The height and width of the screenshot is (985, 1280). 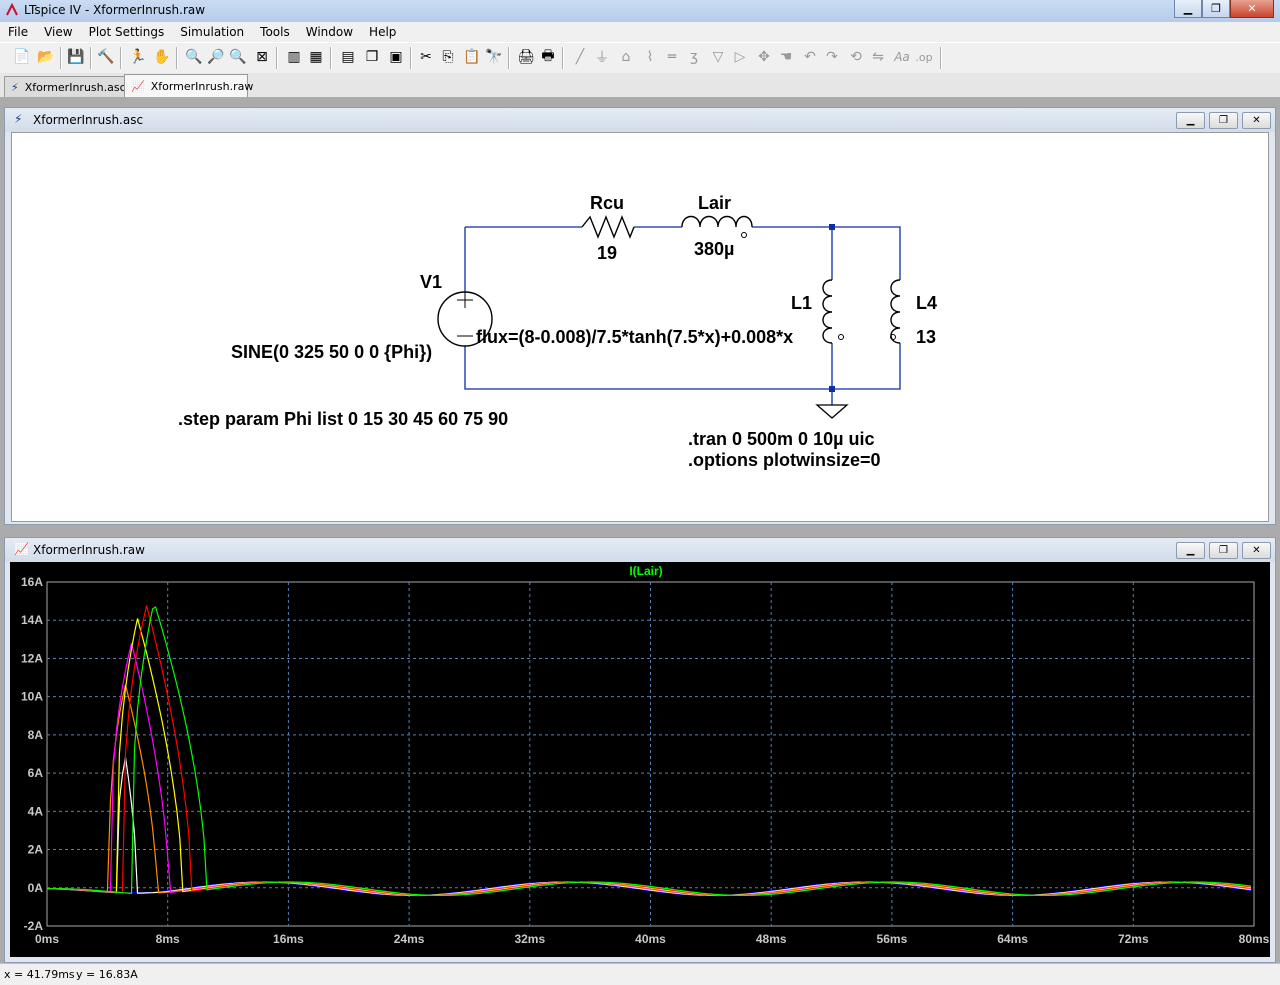 I want to click on resistor-icon: ⌇, so click(x=650, y=57).